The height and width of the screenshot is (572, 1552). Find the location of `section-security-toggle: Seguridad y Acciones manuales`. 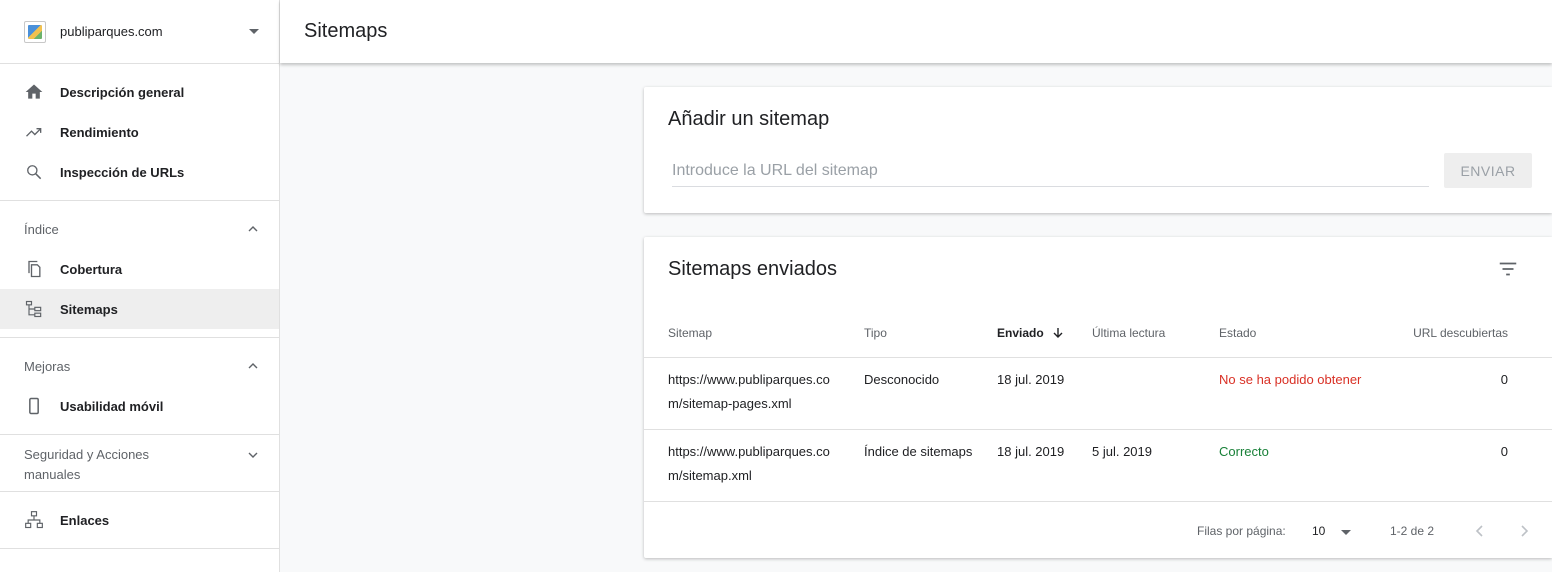

section-security-toggle: Seguridad y Acciones manuales is located at coordinates (139, 463).